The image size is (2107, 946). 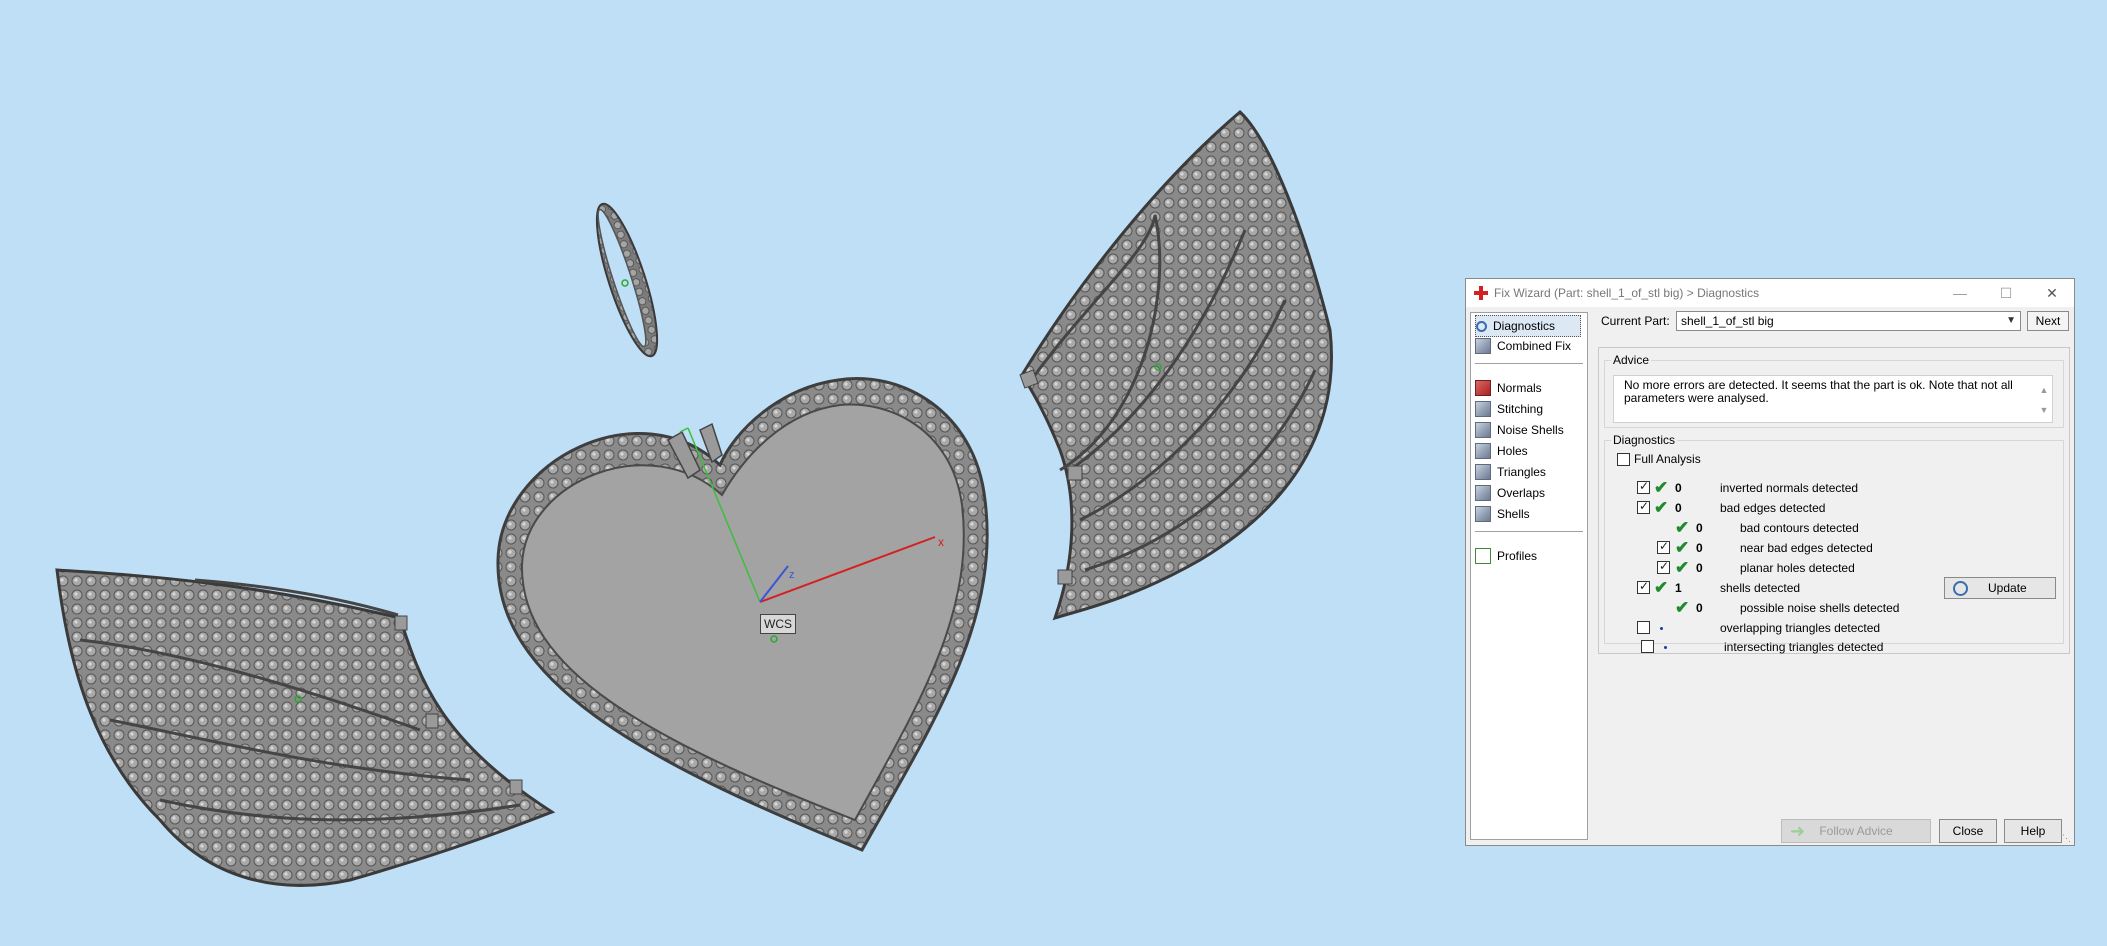 What do you see at coordinates (2052, 293) in the screenshot?
I see `window-close-button: ✕` at bounding box center [2052, 293].